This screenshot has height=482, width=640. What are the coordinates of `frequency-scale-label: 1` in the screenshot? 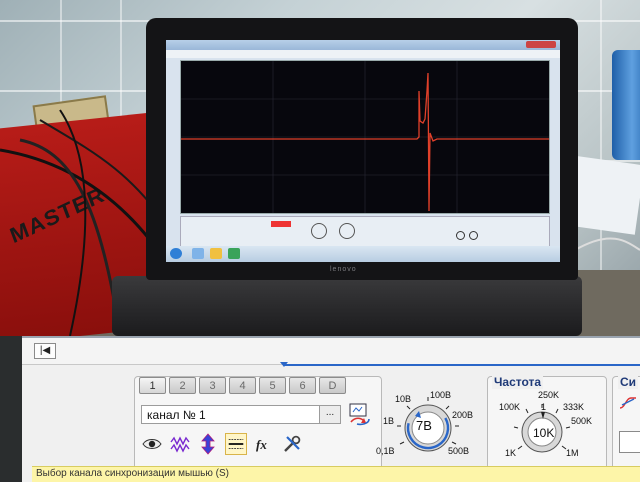 It's located at (544, 407).